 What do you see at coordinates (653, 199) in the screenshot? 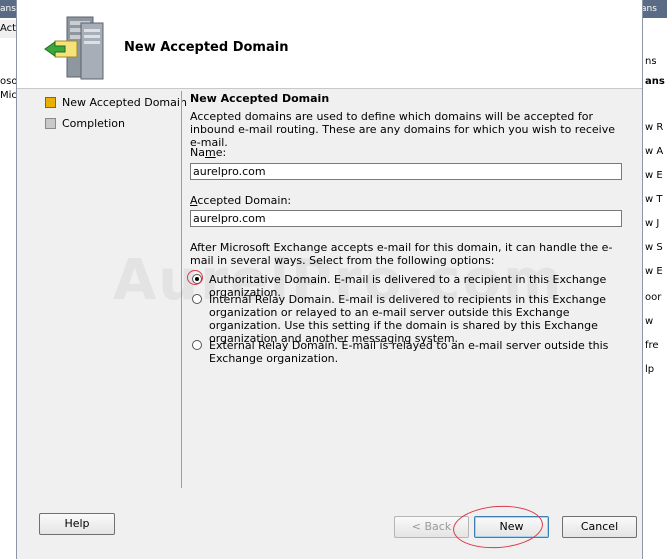
I see `bg-action-item: w T` at bounding box center [653, 199].